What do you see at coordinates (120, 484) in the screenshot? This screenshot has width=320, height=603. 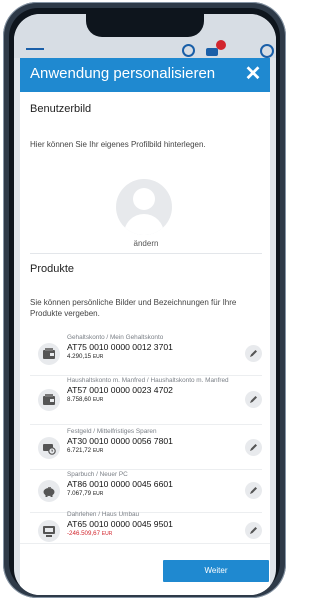 I see `product-iban: AT86 0010 0000 0045 6601` at bounding box center [120, 484].